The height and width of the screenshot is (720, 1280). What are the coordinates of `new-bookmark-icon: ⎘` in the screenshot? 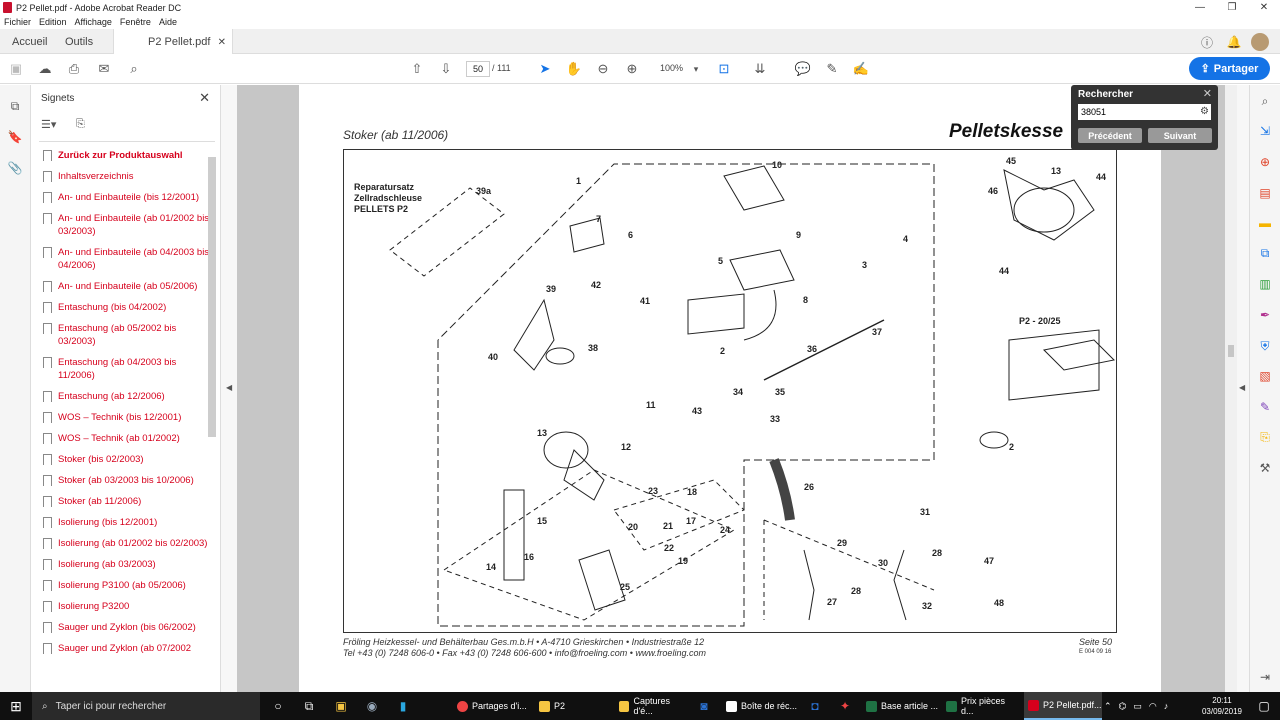 It's located at (80, 124).